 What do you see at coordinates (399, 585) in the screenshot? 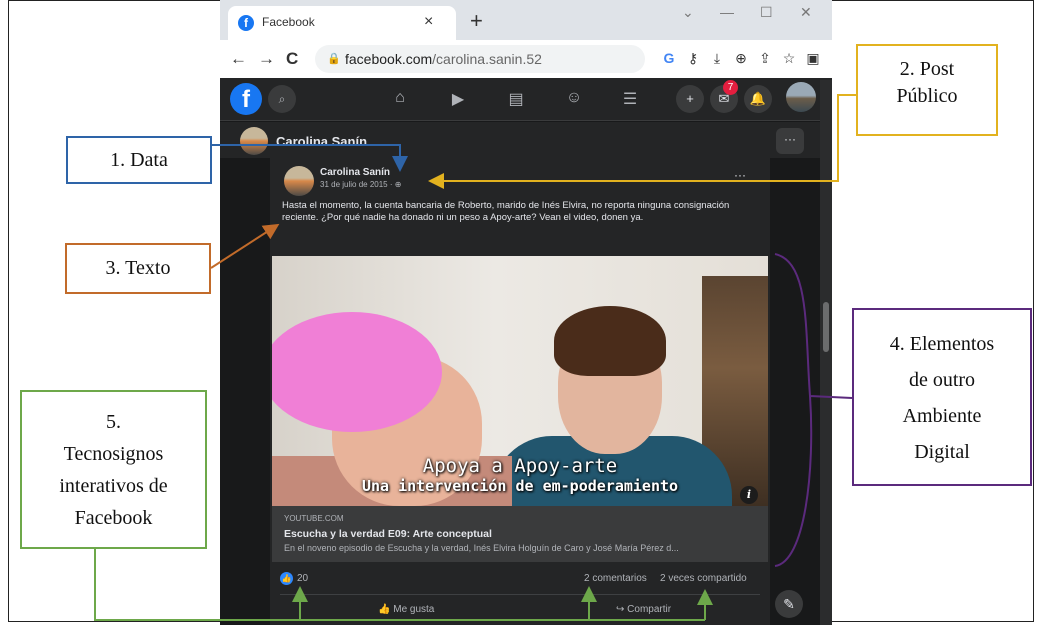
I see `connector-interactive` at bounding box center [399, 585].